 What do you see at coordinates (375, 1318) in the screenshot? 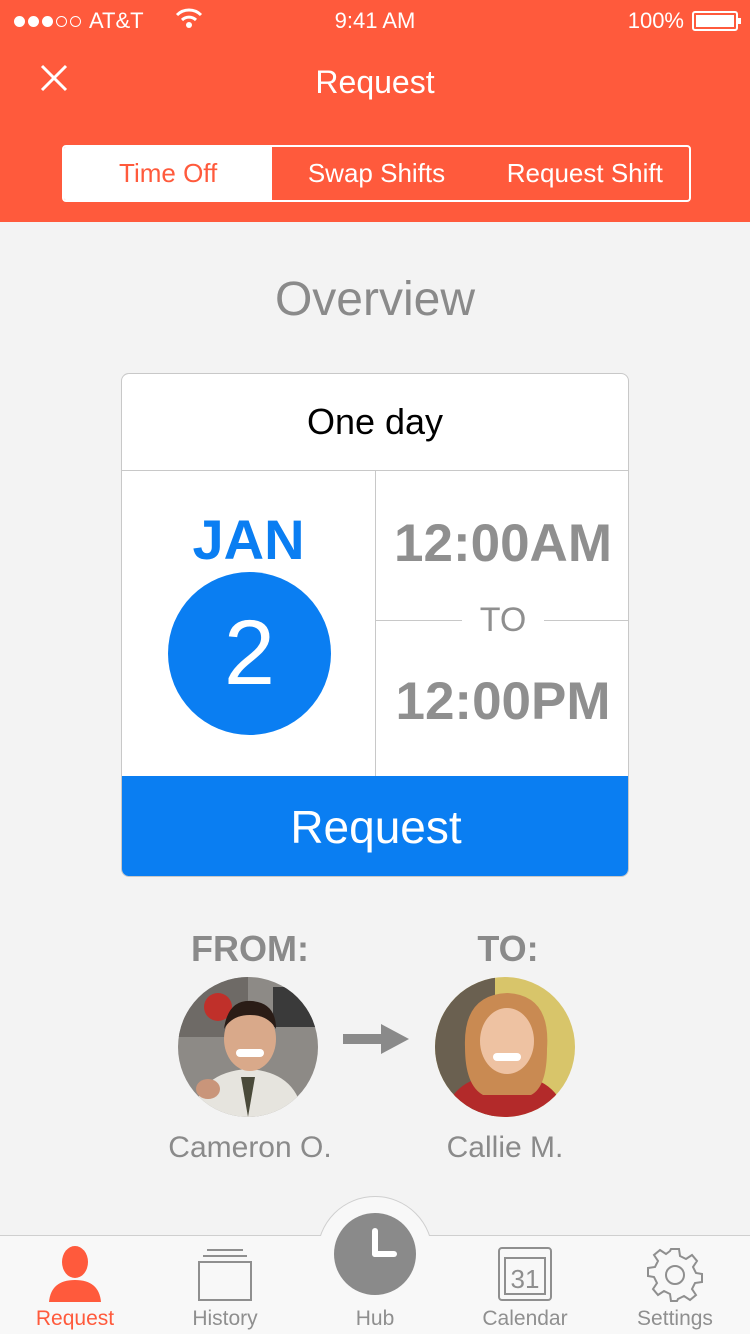
I see `tab-hub-label: Hub` at bounding box center [375, 1318].